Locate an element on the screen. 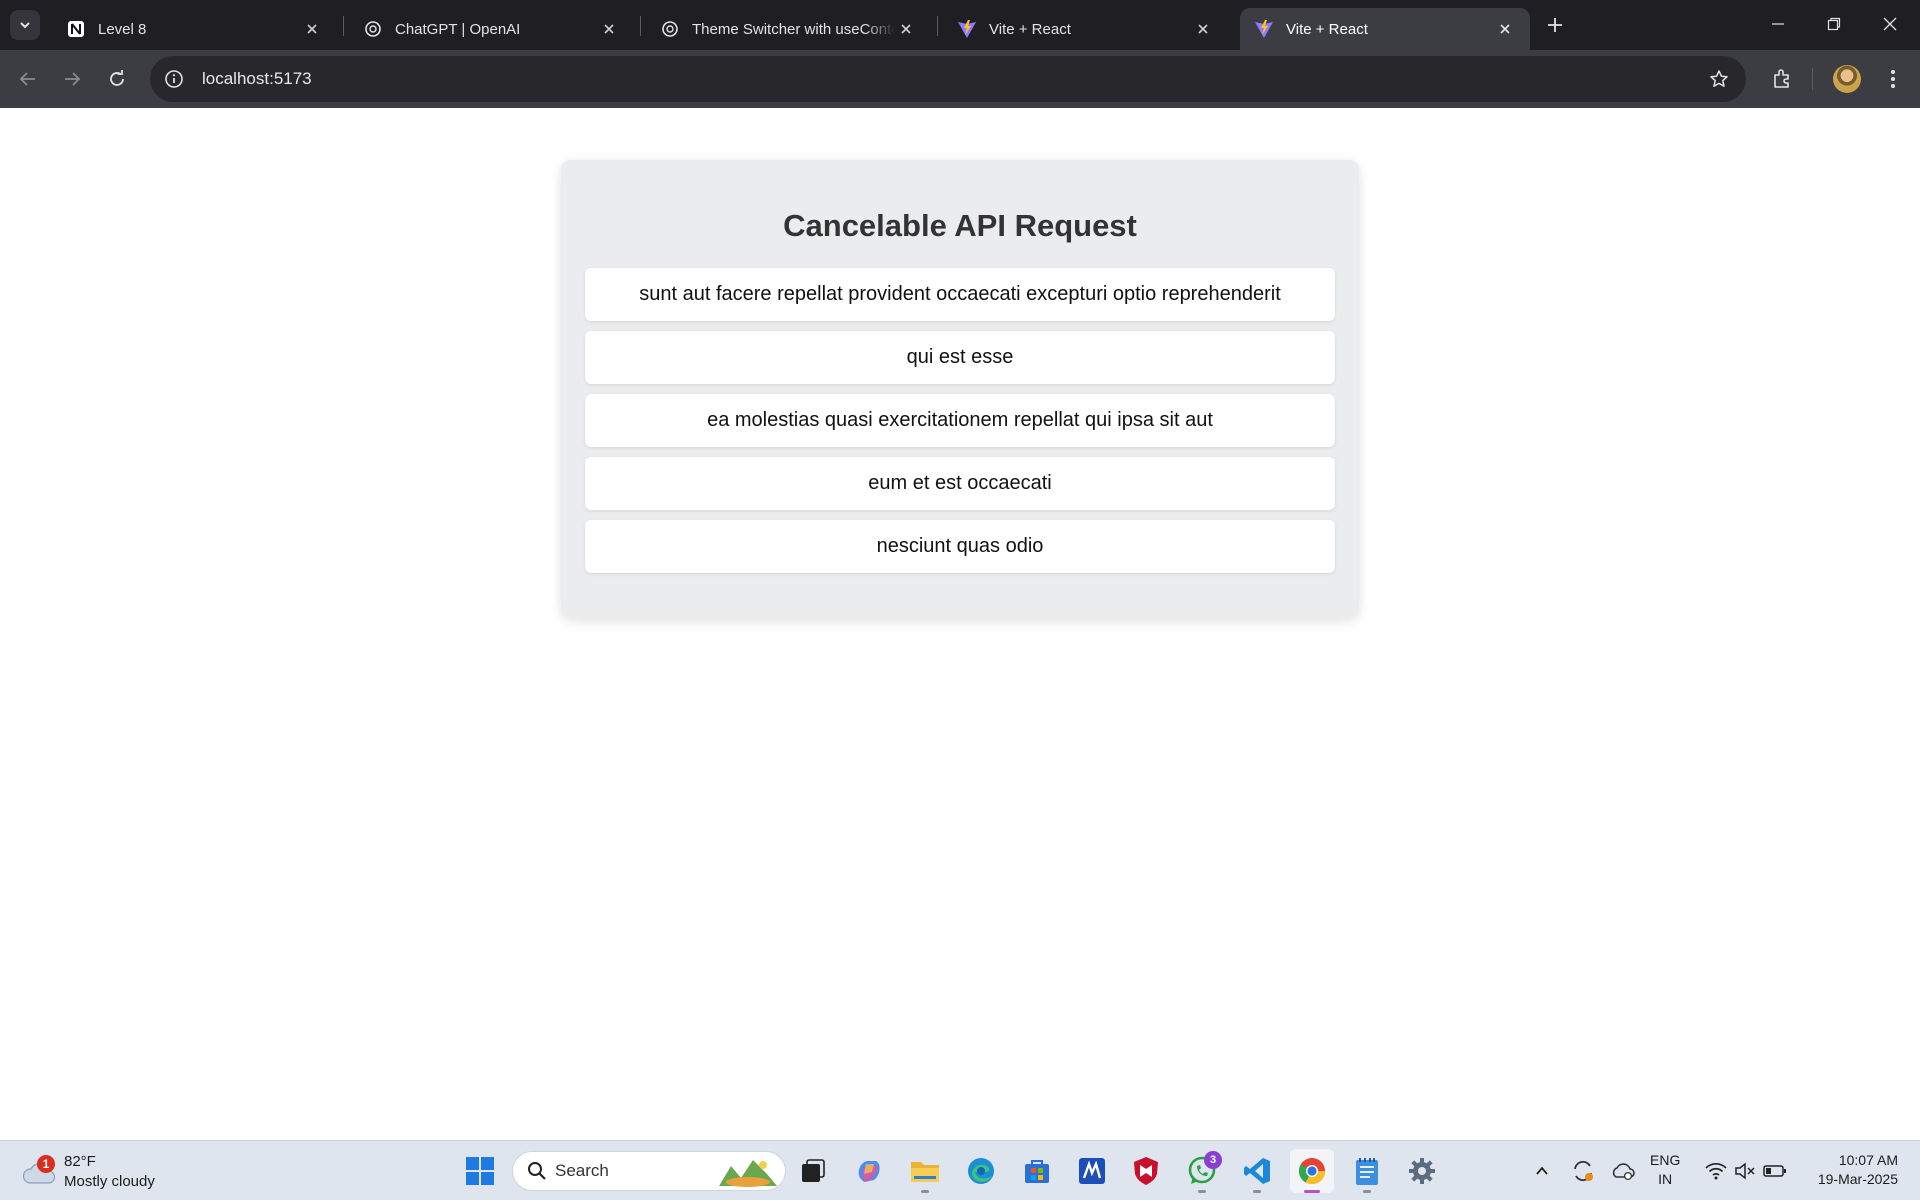  new-tab-button is located at coordinates (1555, 25).